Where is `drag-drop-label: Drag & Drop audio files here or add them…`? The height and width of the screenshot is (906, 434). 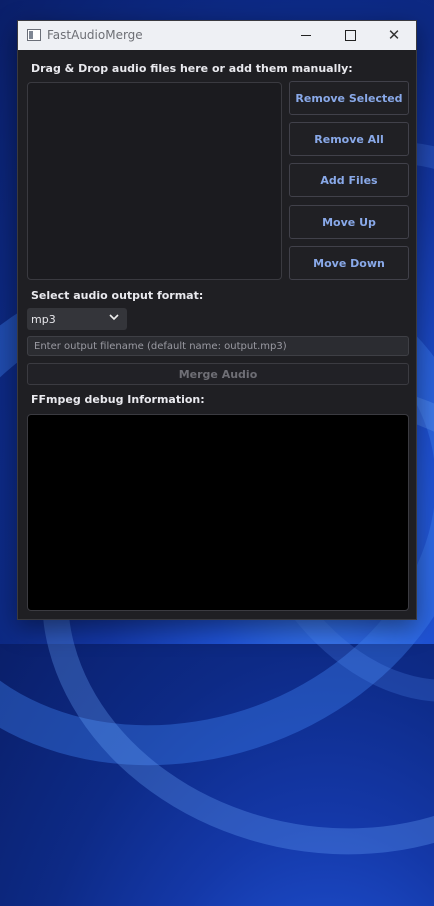
drag-drop-label: Drag & Drop audio files here or add them… is located at coordinates (192, 68).